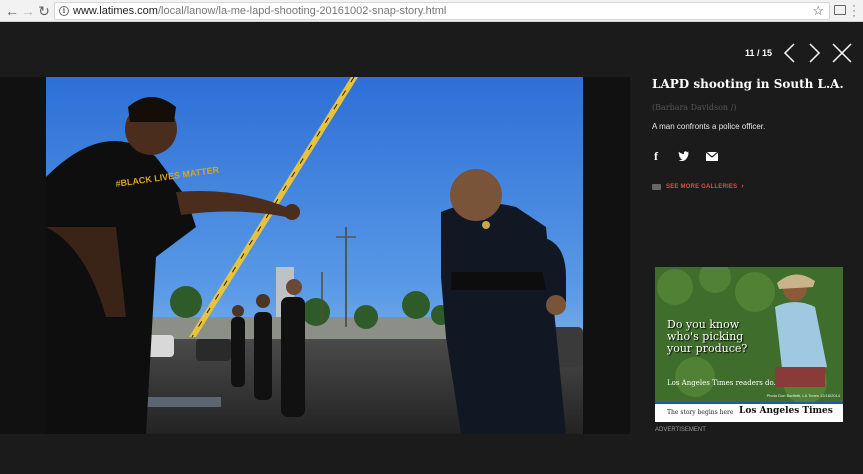  Describe the element at coordinates (656, 186) in the screenshot. I see `folder-icon` at that location.